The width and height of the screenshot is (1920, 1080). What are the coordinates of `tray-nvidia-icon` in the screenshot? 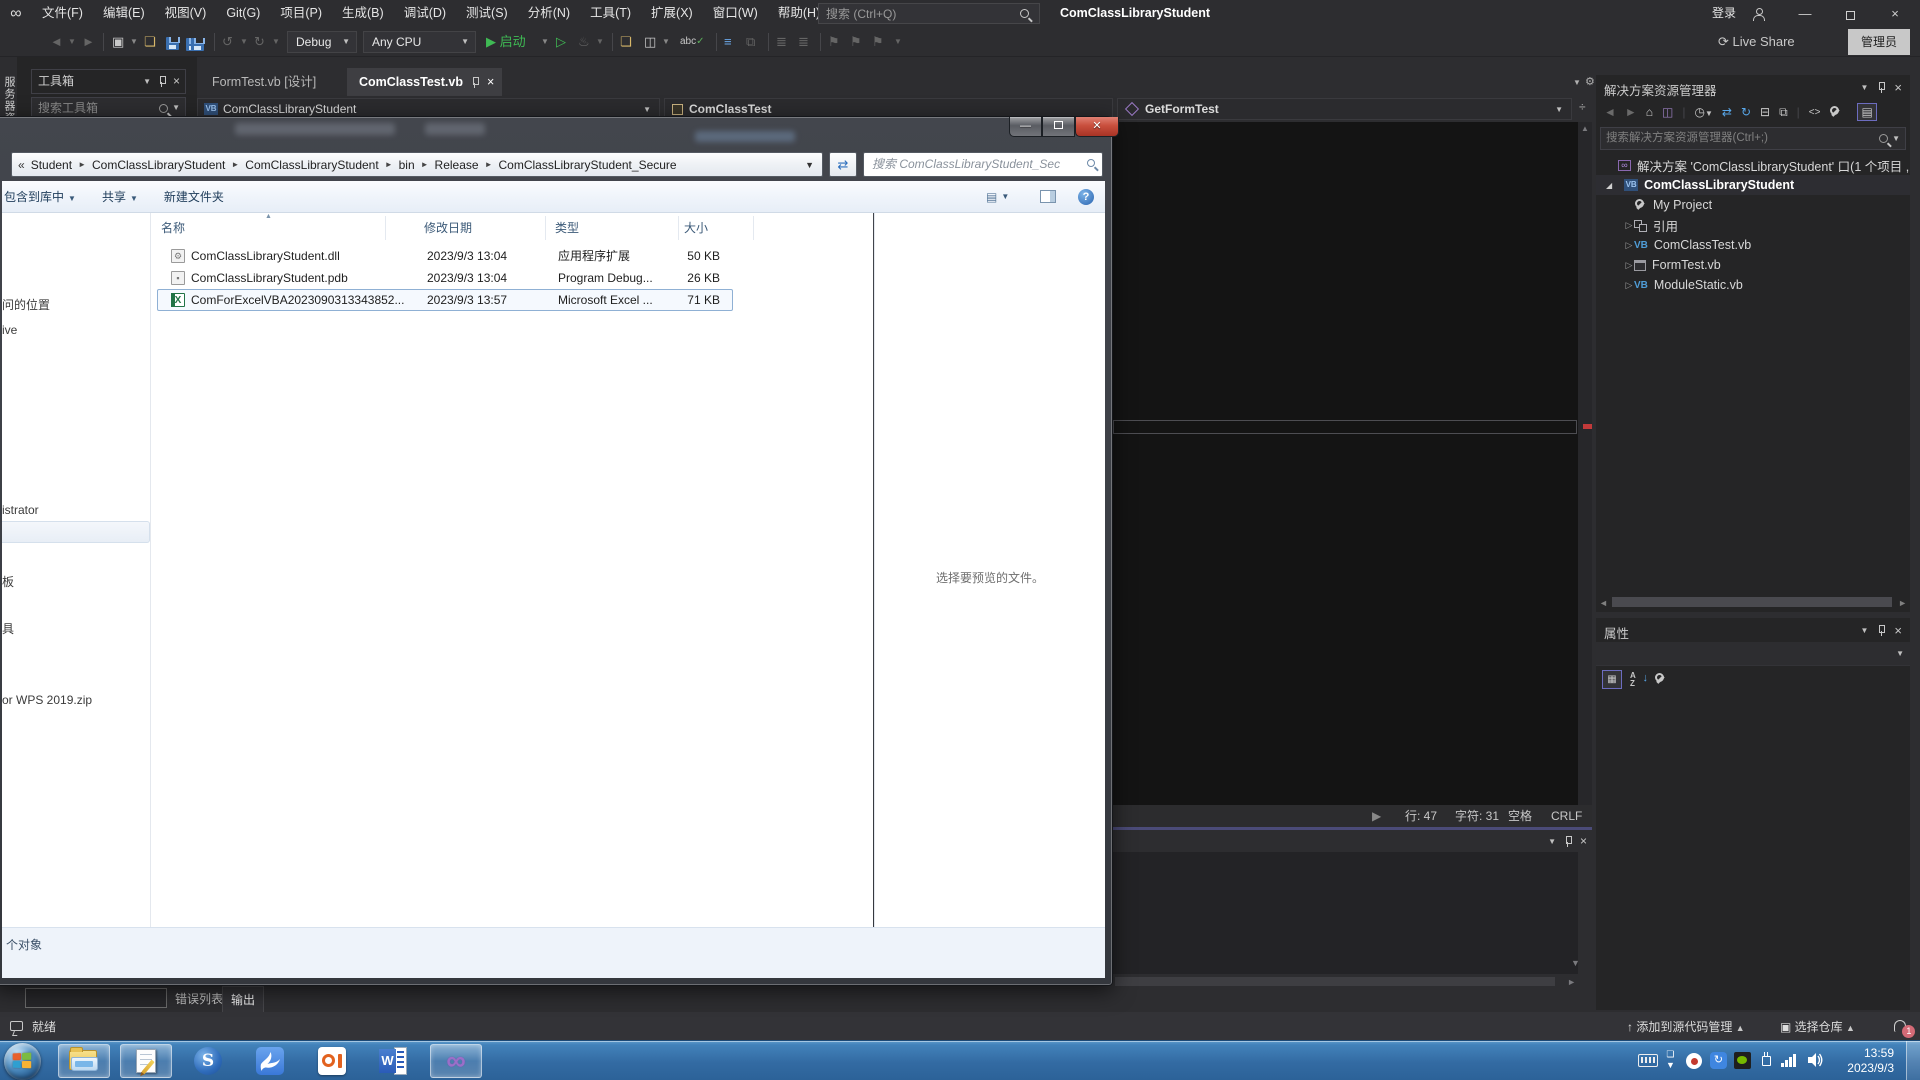 It's located at (1742, 1060).